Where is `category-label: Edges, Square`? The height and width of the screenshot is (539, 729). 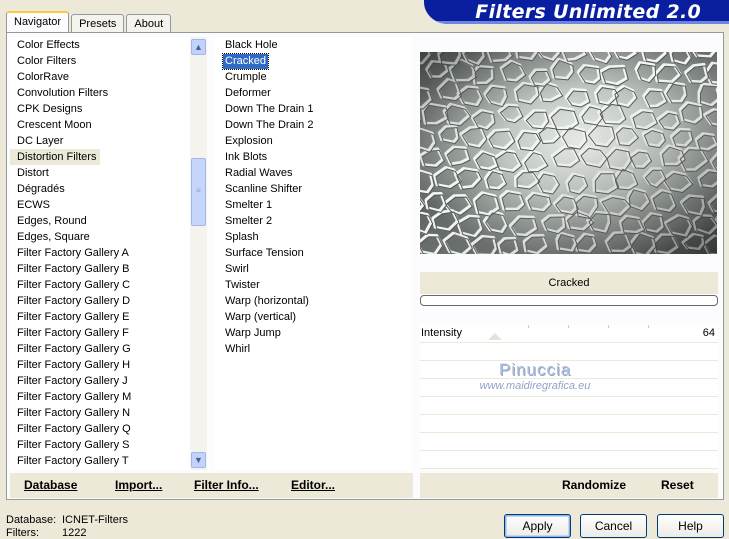 category-label: Edges, Square is located at coordinates (53, 237).